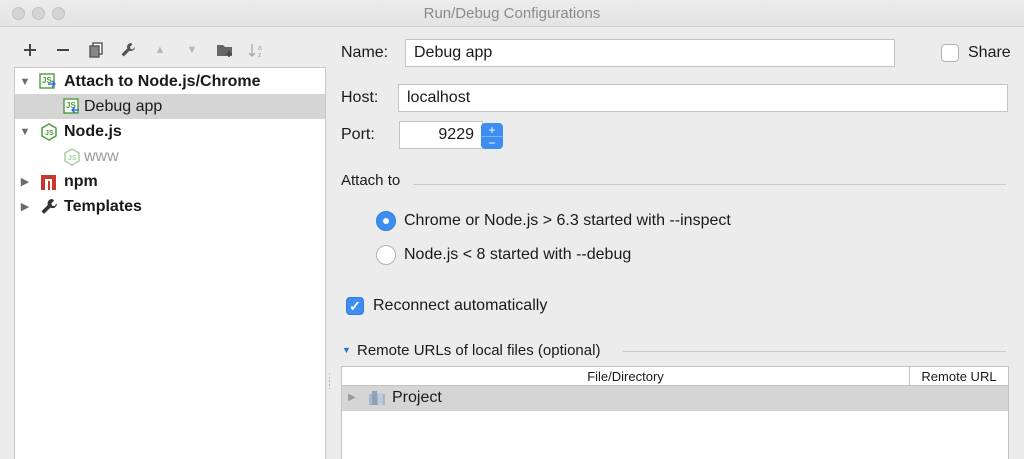 This screenshot has height=459, width=1024. Describe the element at coordinates (257, 50) in the screenshot. I see `sort-icon: az` at that location.